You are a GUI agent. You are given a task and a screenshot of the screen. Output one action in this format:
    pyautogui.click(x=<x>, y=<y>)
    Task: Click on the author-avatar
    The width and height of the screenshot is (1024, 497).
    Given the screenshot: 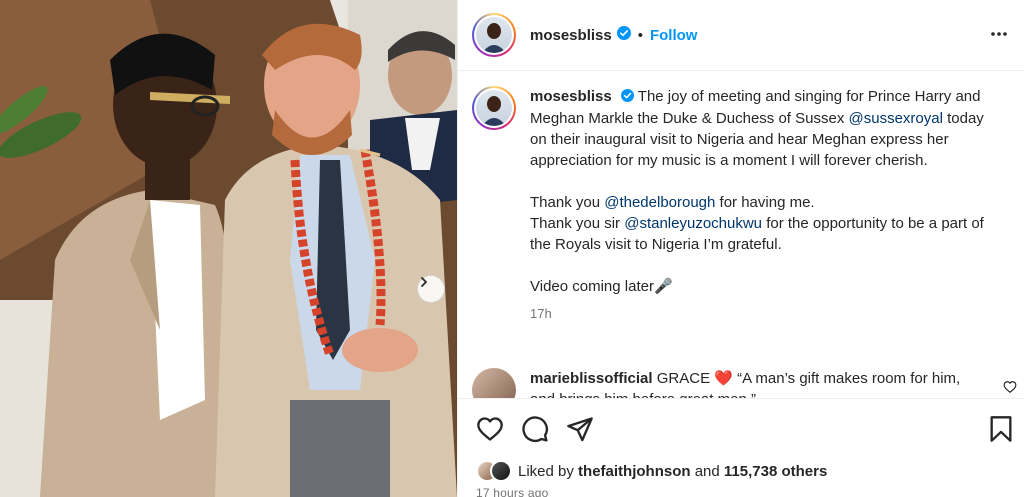 What is the action you would take?
    pyautogui.click(x=494, y=35)
    